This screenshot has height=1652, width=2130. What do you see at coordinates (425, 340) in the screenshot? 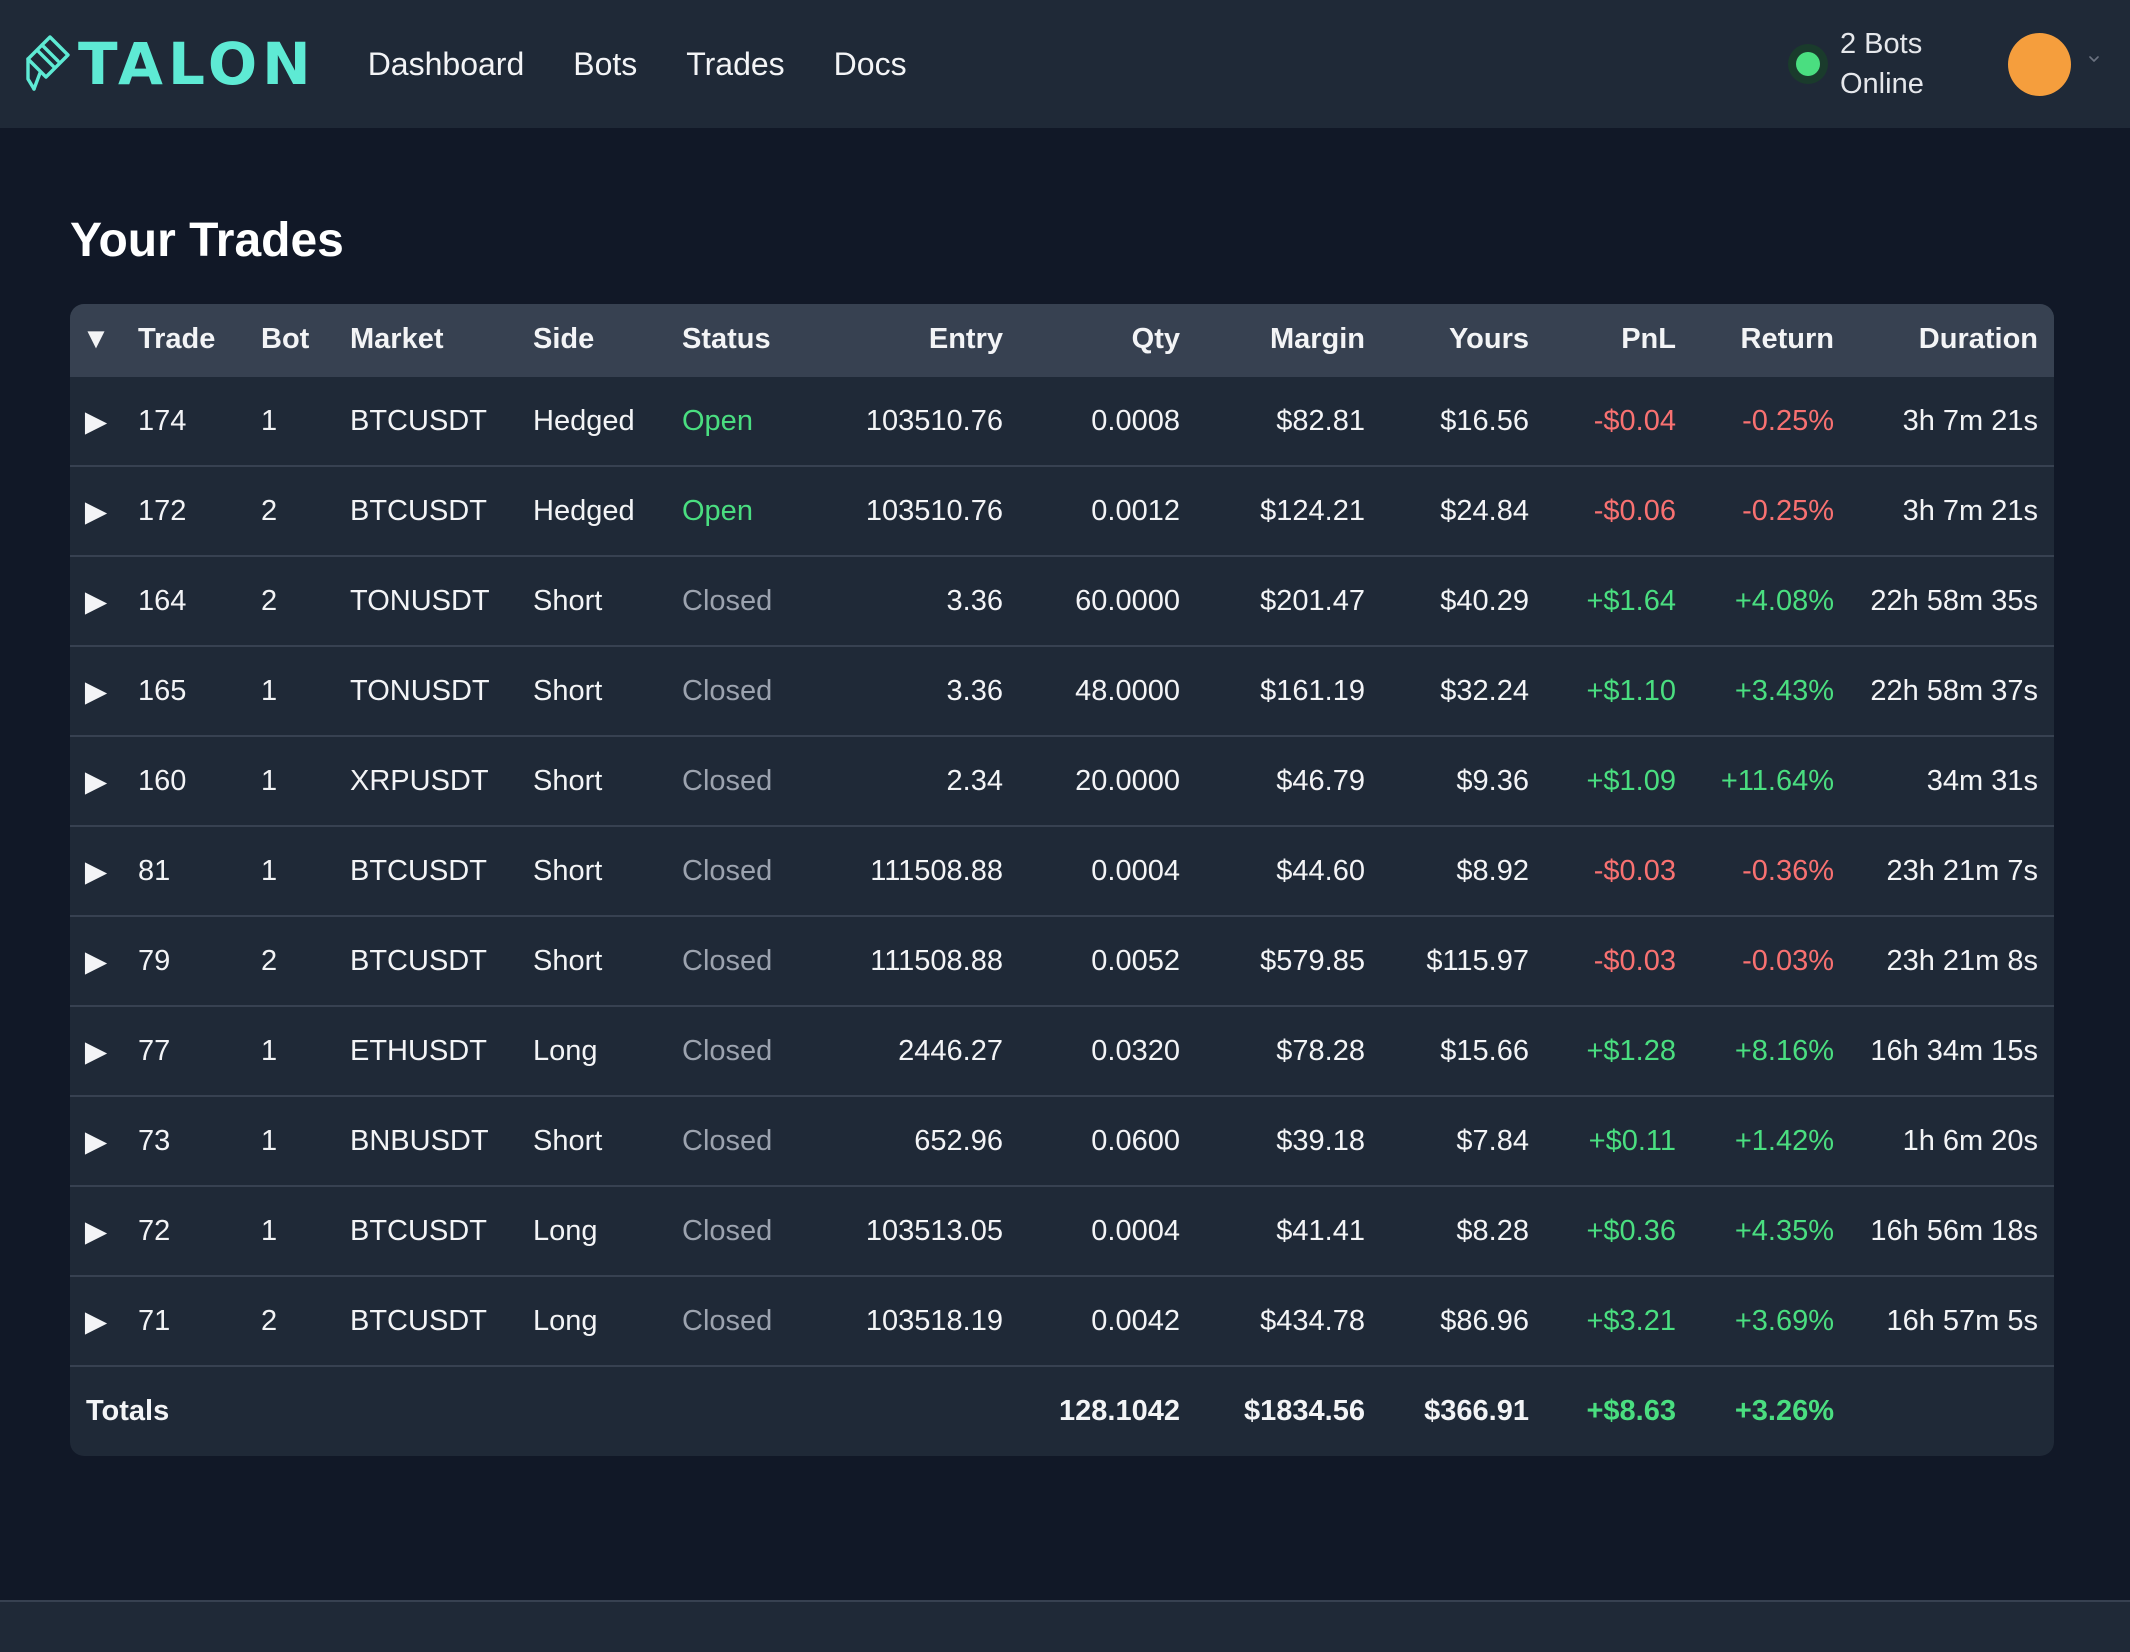
I see `column-header-market: Market` at bounding box center [425, 340].